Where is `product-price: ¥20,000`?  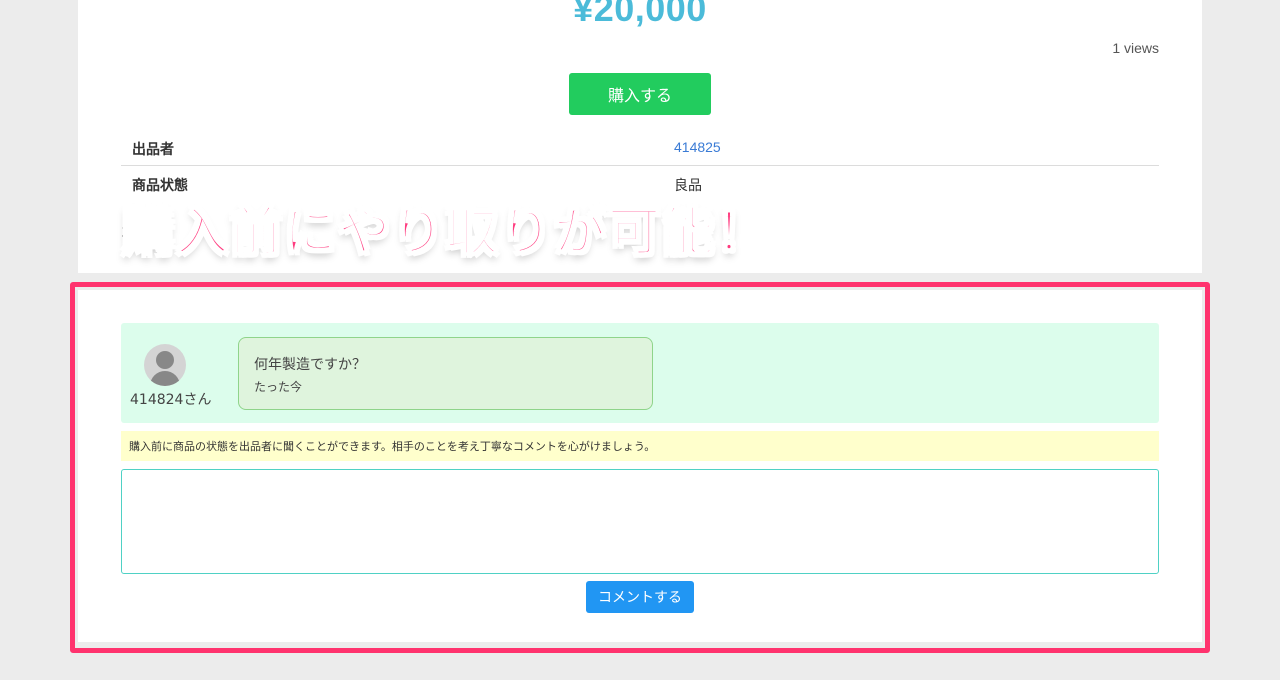 product-price: ¥20,000 is located at coordinates (640, 14).